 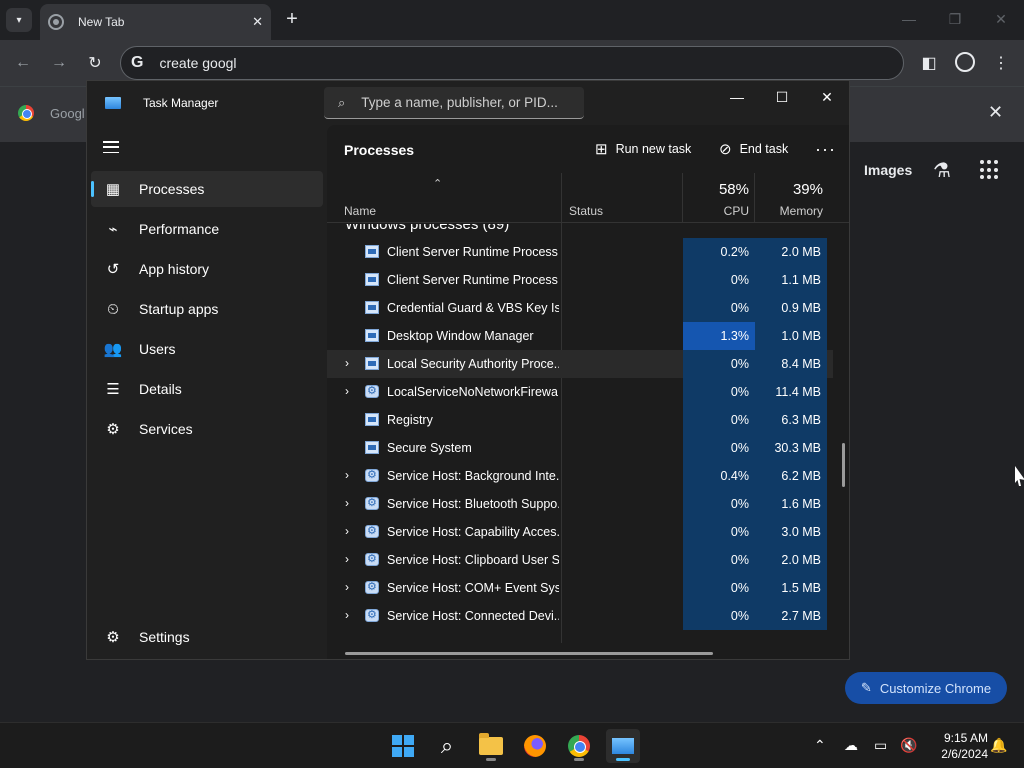 What do you see at coordinates (529, 653) in the screenshot?
I see `horizontal-scrollbar` at bounding box center [529, 653].